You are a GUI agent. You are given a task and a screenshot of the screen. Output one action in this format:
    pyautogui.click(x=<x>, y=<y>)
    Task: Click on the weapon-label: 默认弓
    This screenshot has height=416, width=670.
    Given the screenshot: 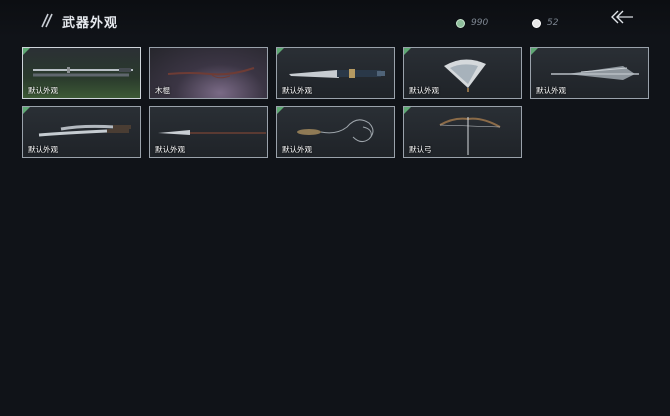 What is the action you would take?
    pyautogui.click(x=420, y=149)
    